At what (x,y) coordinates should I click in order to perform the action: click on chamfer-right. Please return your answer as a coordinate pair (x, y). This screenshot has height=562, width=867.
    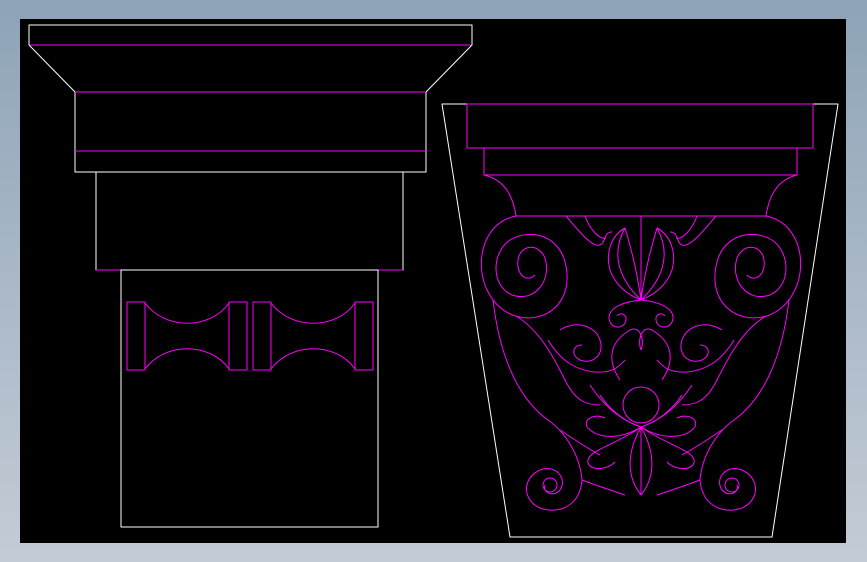
    Looking at the image, I should click on (449, 68).